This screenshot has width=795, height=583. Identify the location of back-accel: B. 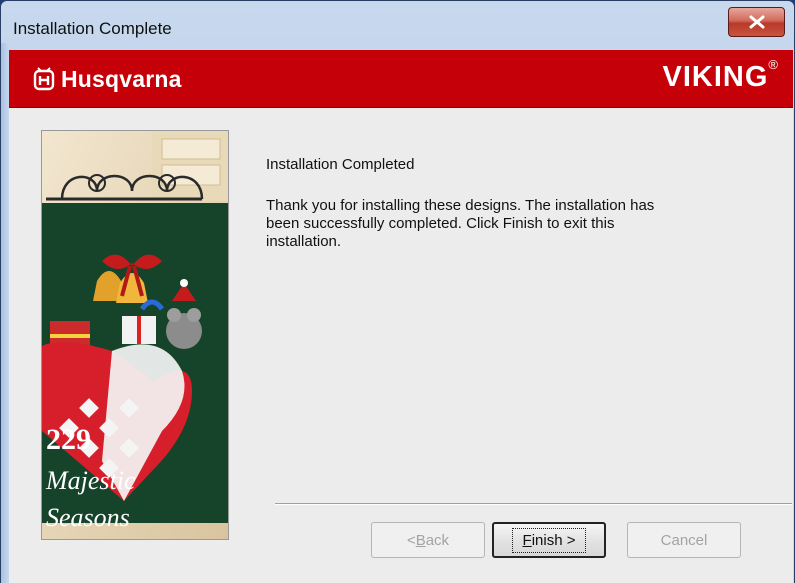
(420, 540).